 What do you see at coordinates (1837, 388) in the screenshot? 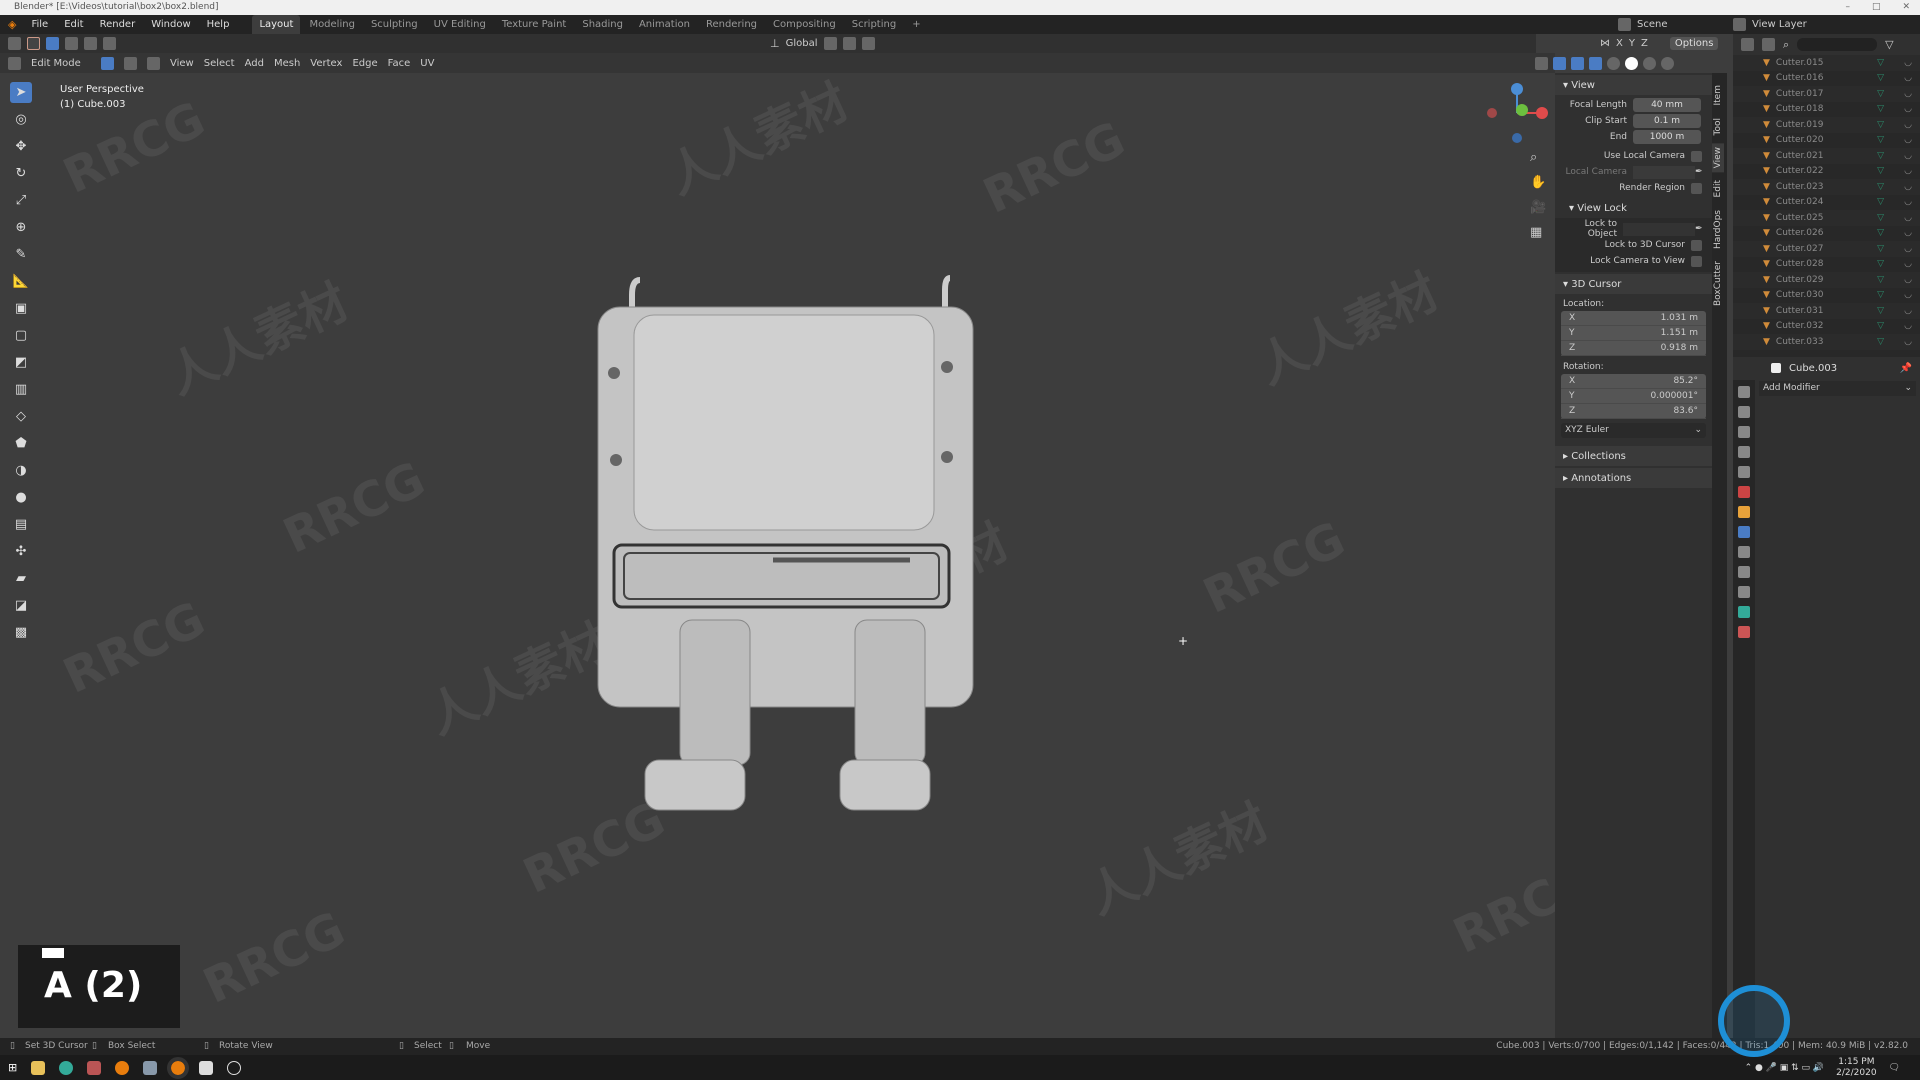
I see `add-modifier-dropdown: Add Modifier ⌄` at bounding box center [1837, 388].